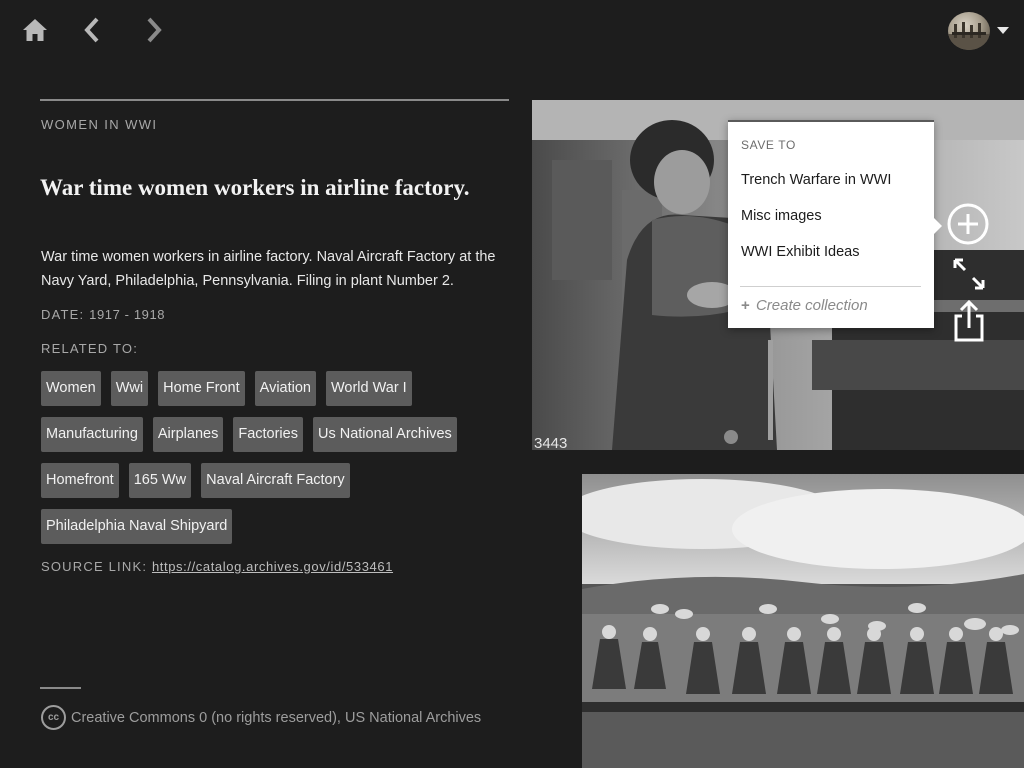  I want to click on home-icon, so click(35, 30).